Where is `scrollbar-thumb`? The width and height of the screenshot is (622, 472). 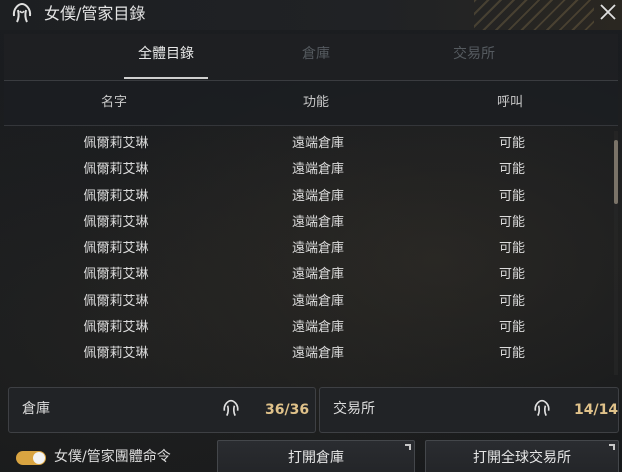 scrollbar-thumb is located at coordinates (616, 172).